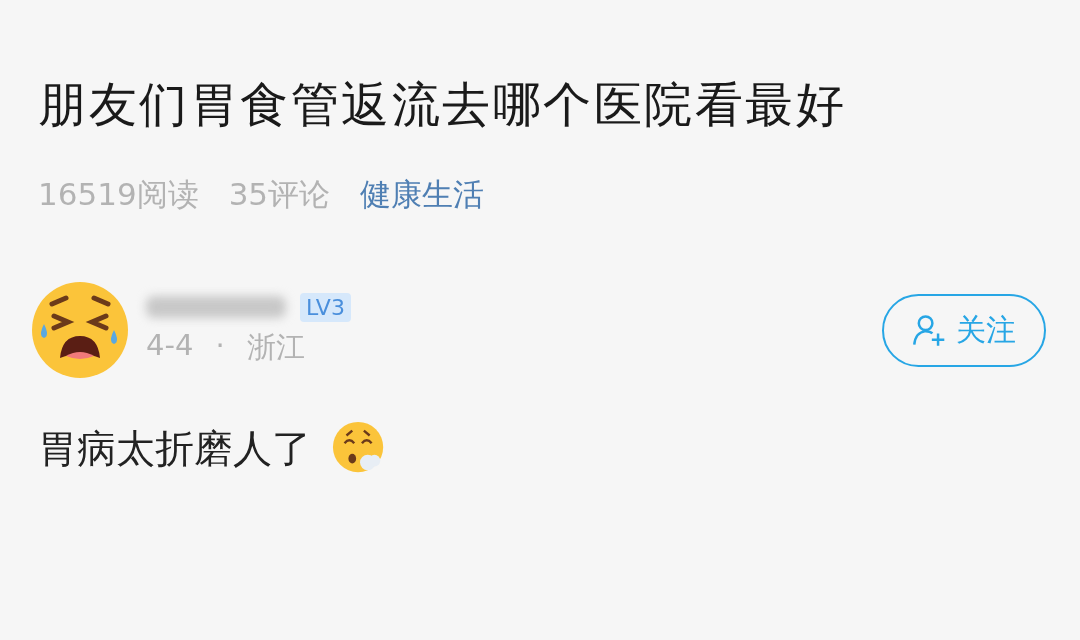 This screenshot has height=640, width=1080. I want to click on comment-date: 4-4, so click(170, 345).